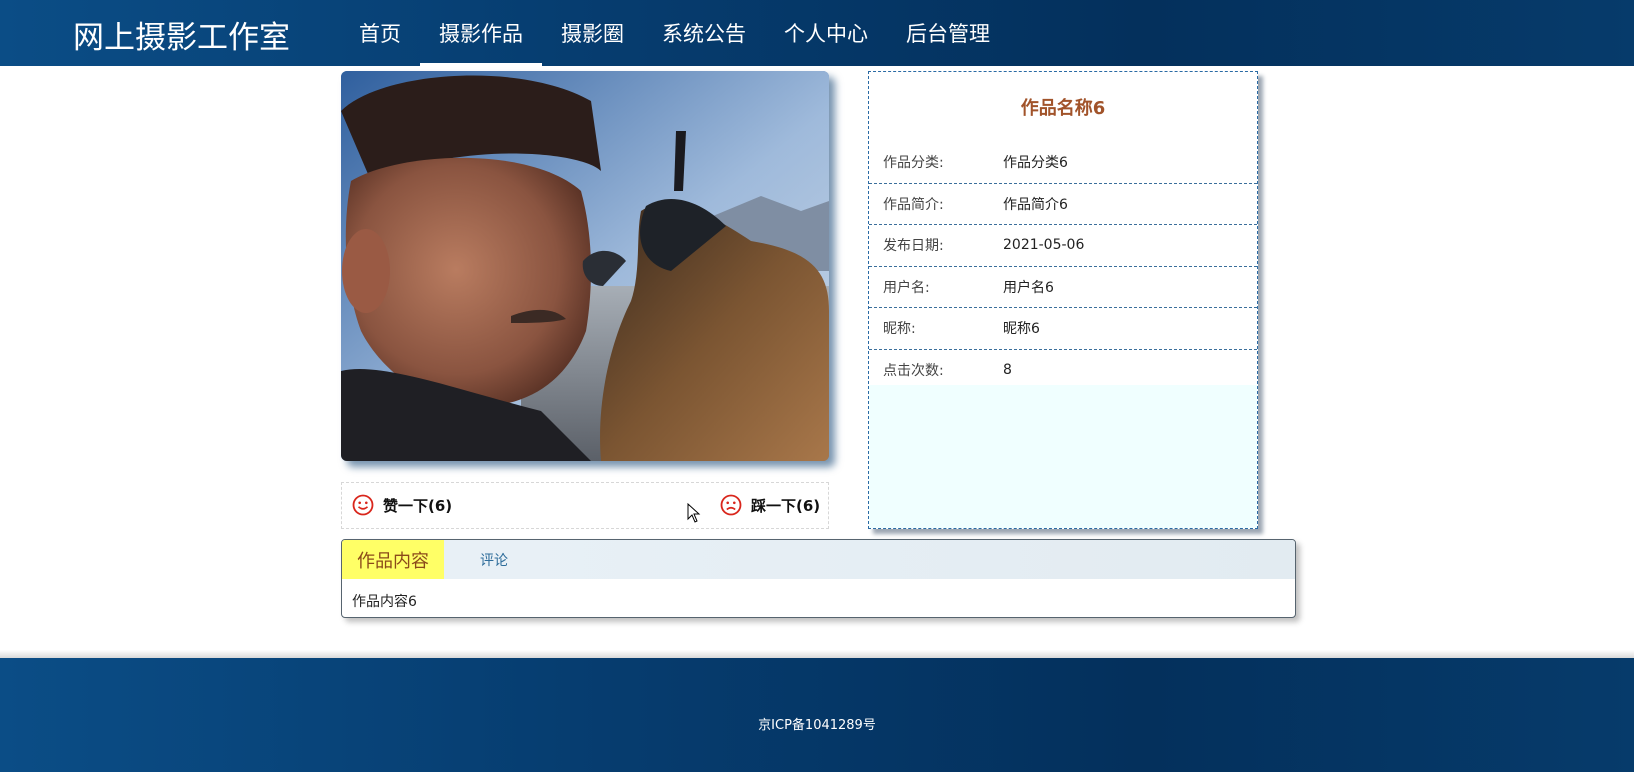  Describe the element at coordinates (913, 163) in the screenshot. I see `info-label: 作品分类:` at that location.